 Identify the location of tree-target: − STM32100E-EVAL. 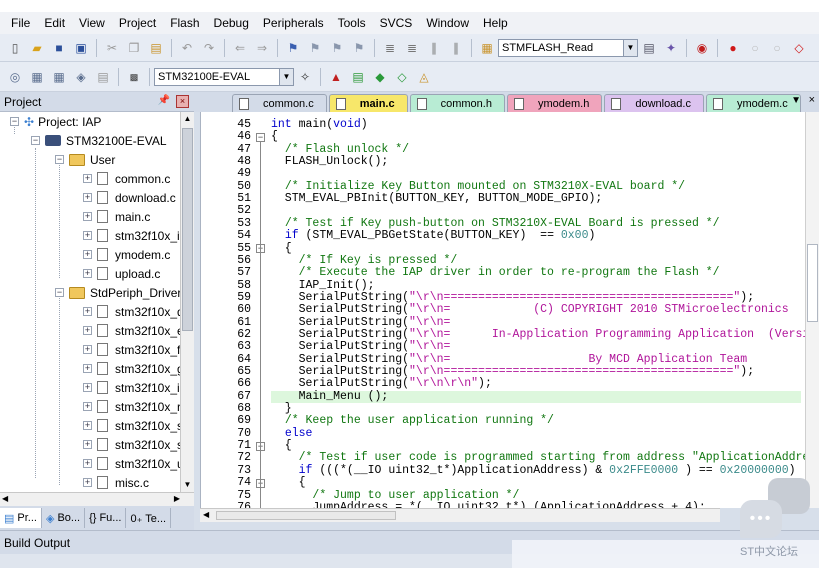
(99, 140).